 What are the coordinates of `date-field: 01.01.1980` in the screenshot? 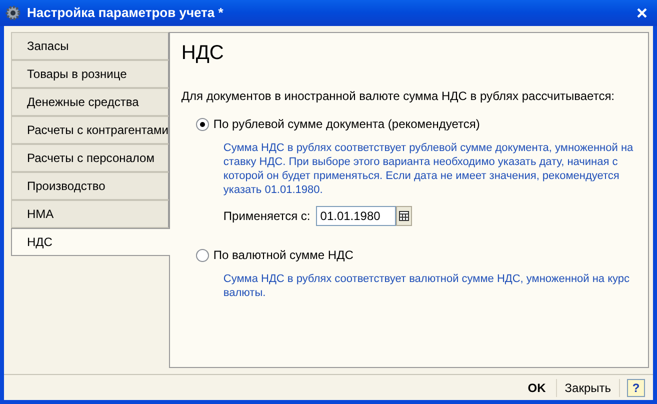 It's located at (356, 216).